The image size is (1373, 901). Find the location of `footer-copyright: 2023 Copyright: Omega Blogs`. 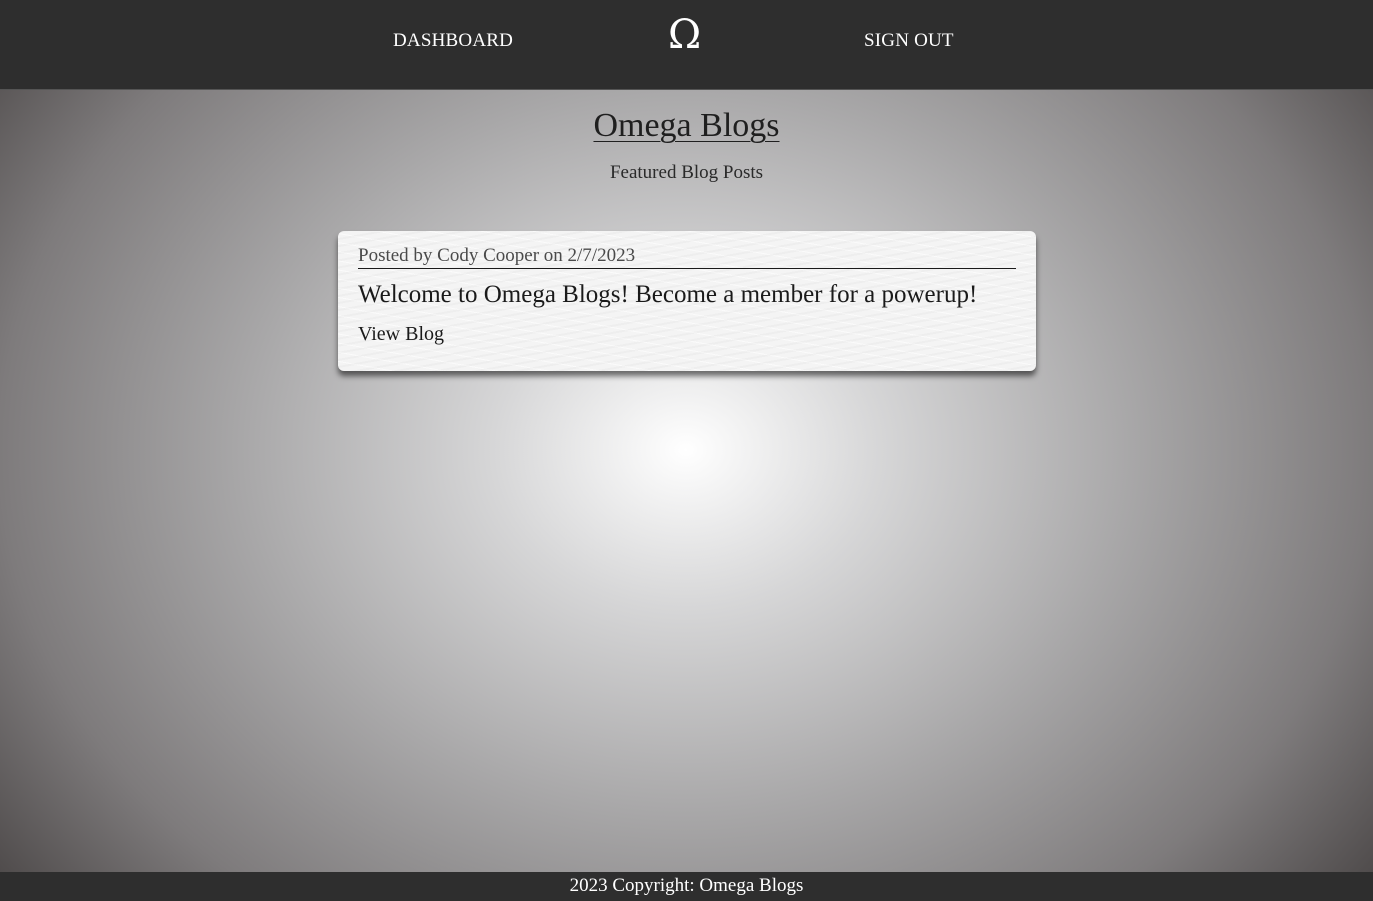

footer-copyright: 2023 Copyright: Omega Blogs is located at coordinates (686, 885).